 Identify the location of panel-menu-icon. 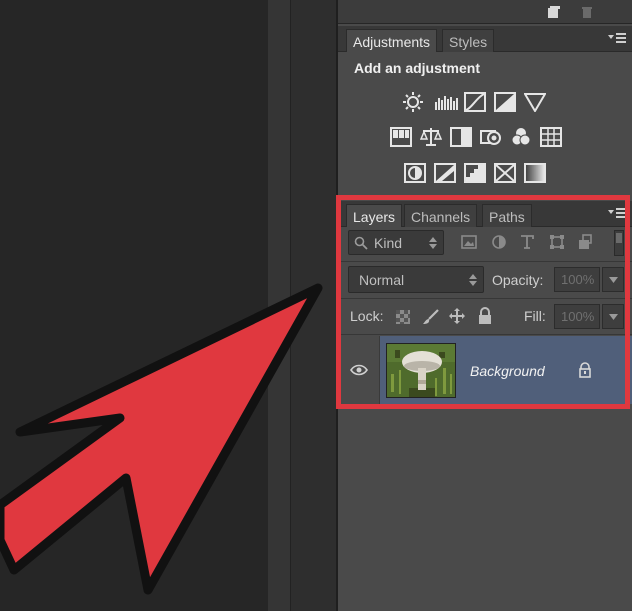
(617, 38).